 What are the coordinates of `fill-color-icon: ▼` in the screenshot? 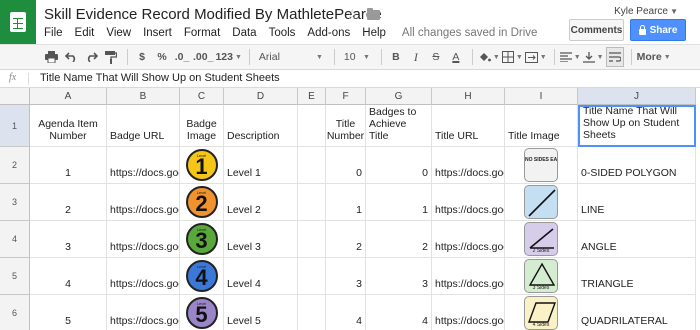 It's located at (489, 57).